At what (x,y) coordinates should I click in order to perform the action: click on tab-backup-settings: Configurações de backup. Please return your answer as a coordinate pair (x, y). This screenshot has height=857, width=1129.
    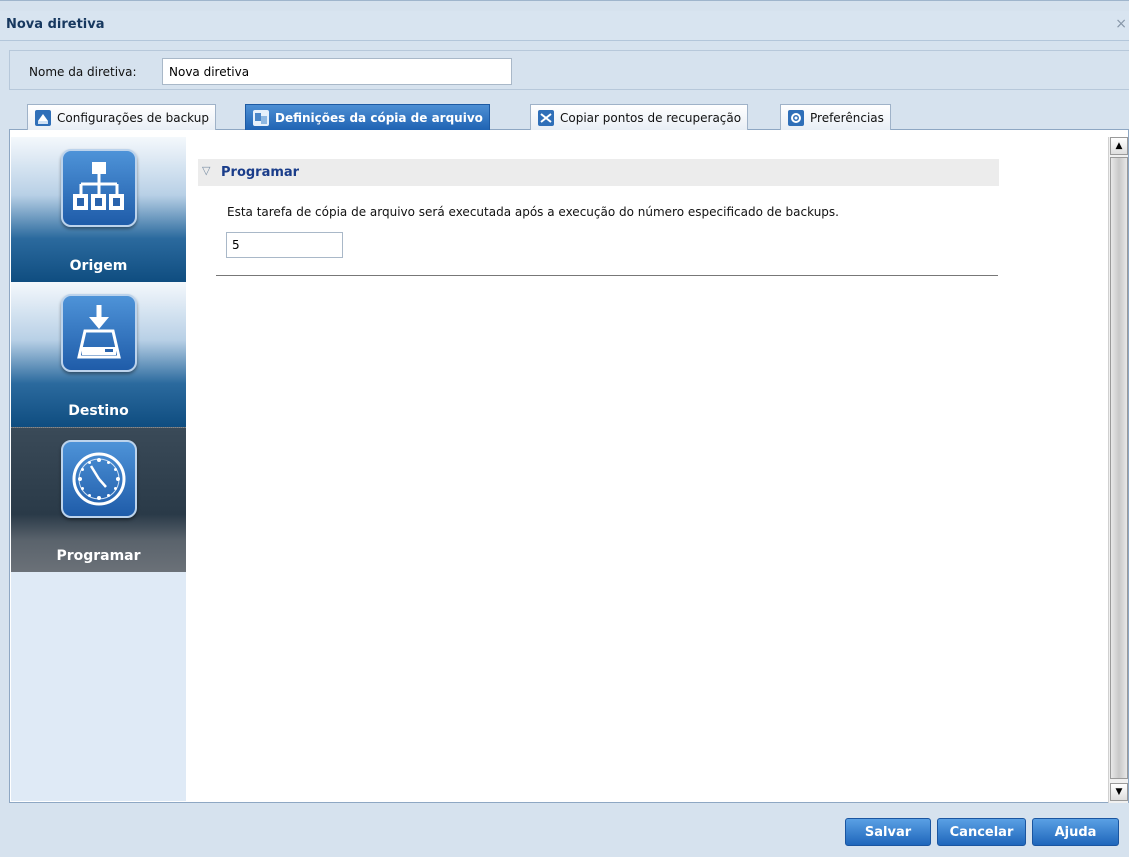
    Looking at the image, I should click on (121, 117).